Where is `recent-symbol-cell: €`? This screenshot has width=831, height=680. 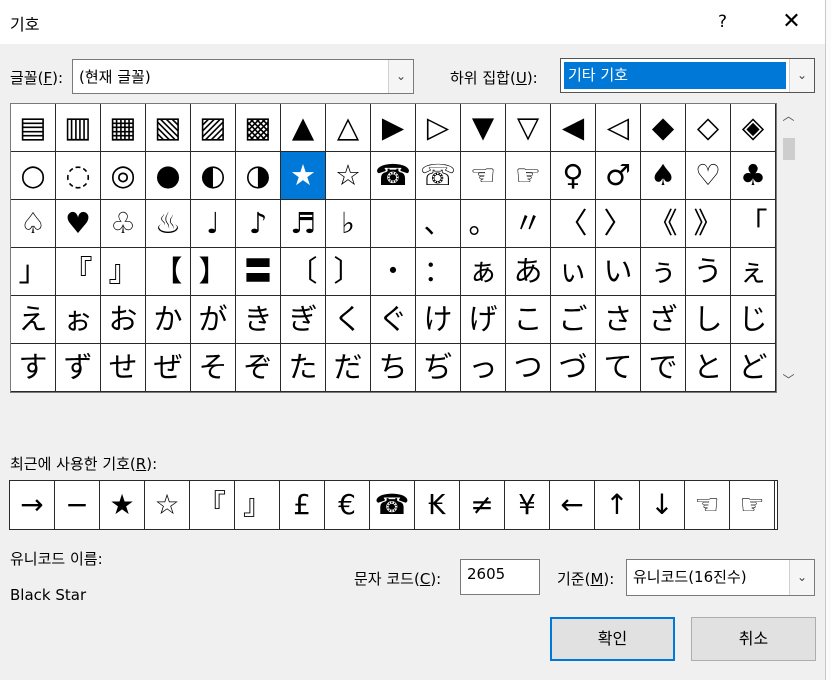
recent-symbol-cell: € is located at coordinates (347, 505).